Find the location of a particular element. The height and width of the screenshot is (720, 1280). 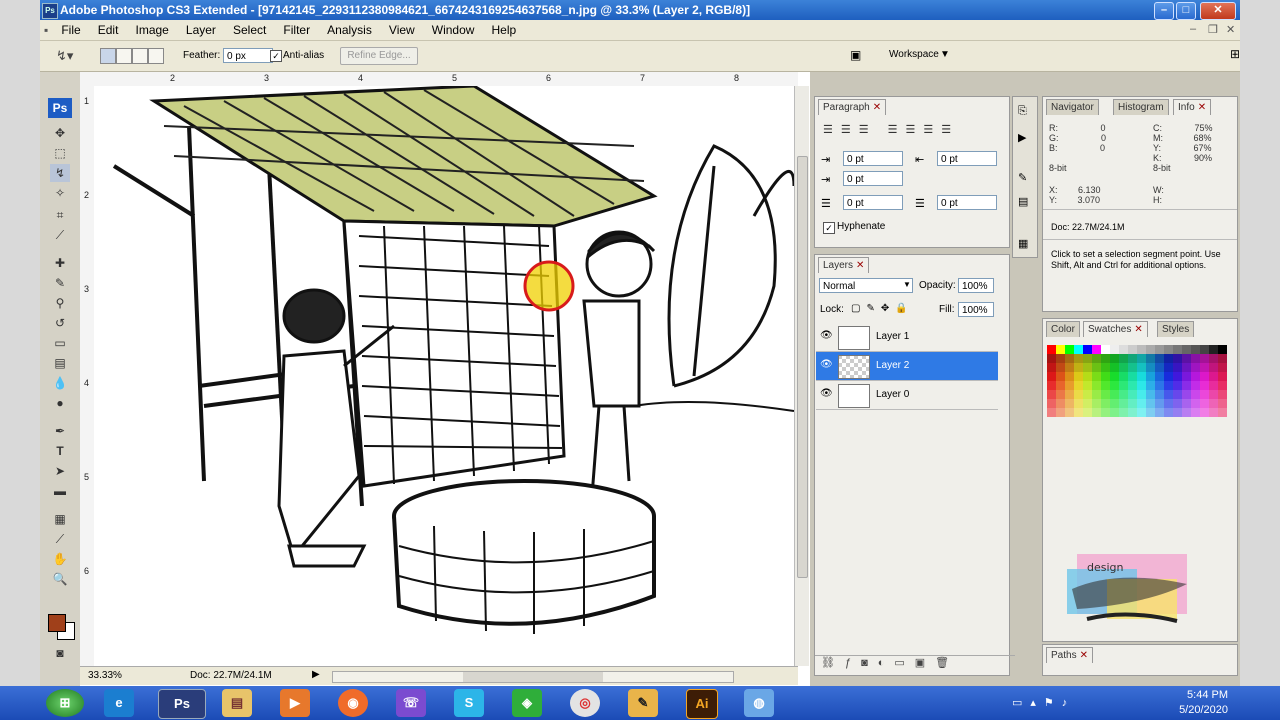

eraser-tool-icon: ▭ is located at coordinates (60, 343).